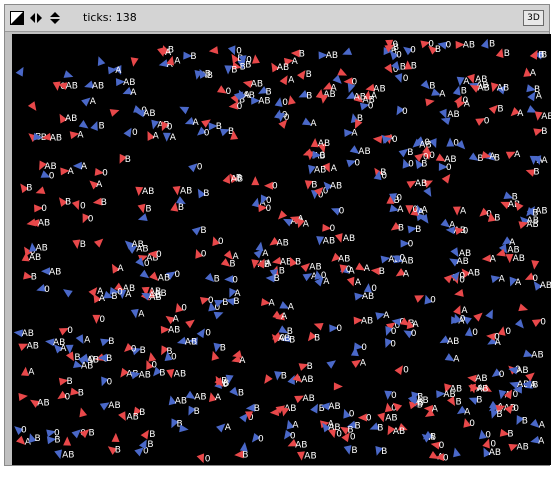 The height and width of the screenshot is (478, 556). What do you see at coordinates (36, 18) in the screenshot?
I see `speed-control` at bounding box center [36, 18].